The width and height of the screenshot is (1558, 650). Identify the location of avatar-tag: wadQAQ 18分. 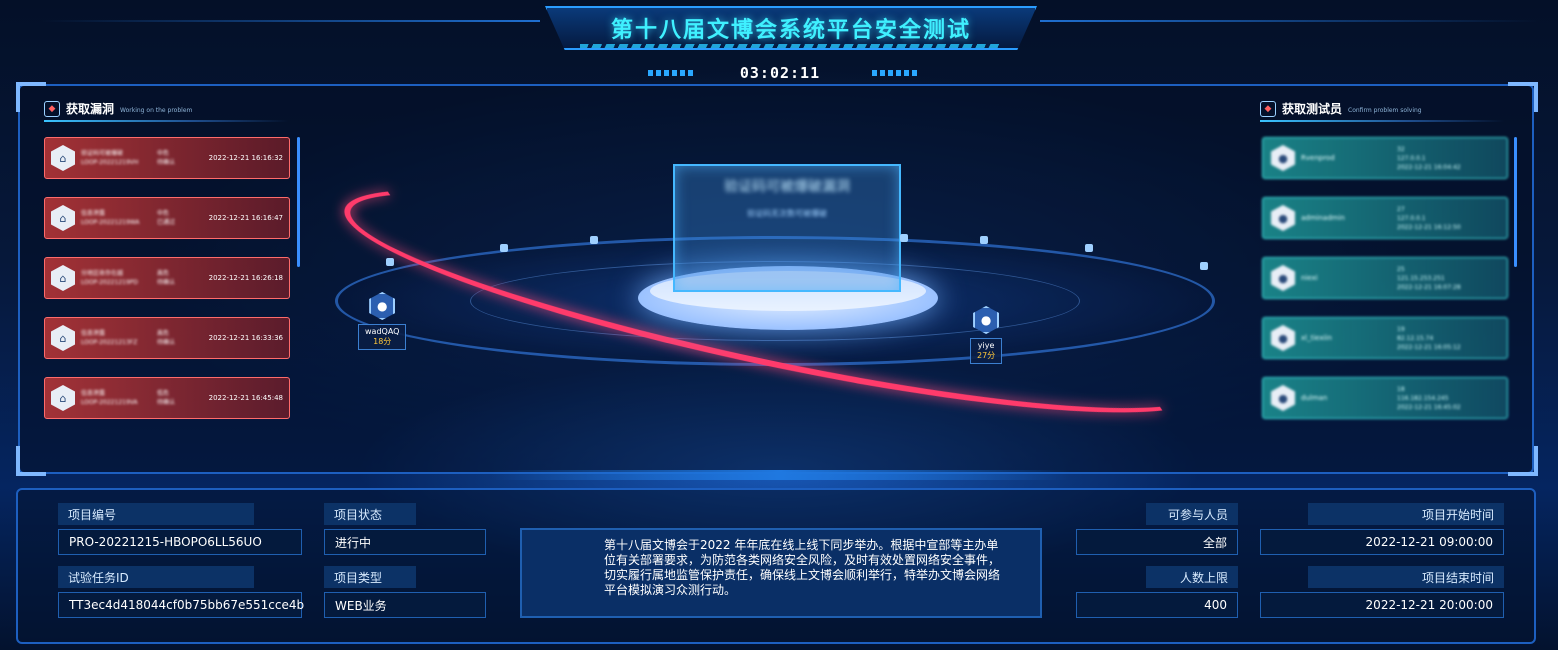
(382, 337).